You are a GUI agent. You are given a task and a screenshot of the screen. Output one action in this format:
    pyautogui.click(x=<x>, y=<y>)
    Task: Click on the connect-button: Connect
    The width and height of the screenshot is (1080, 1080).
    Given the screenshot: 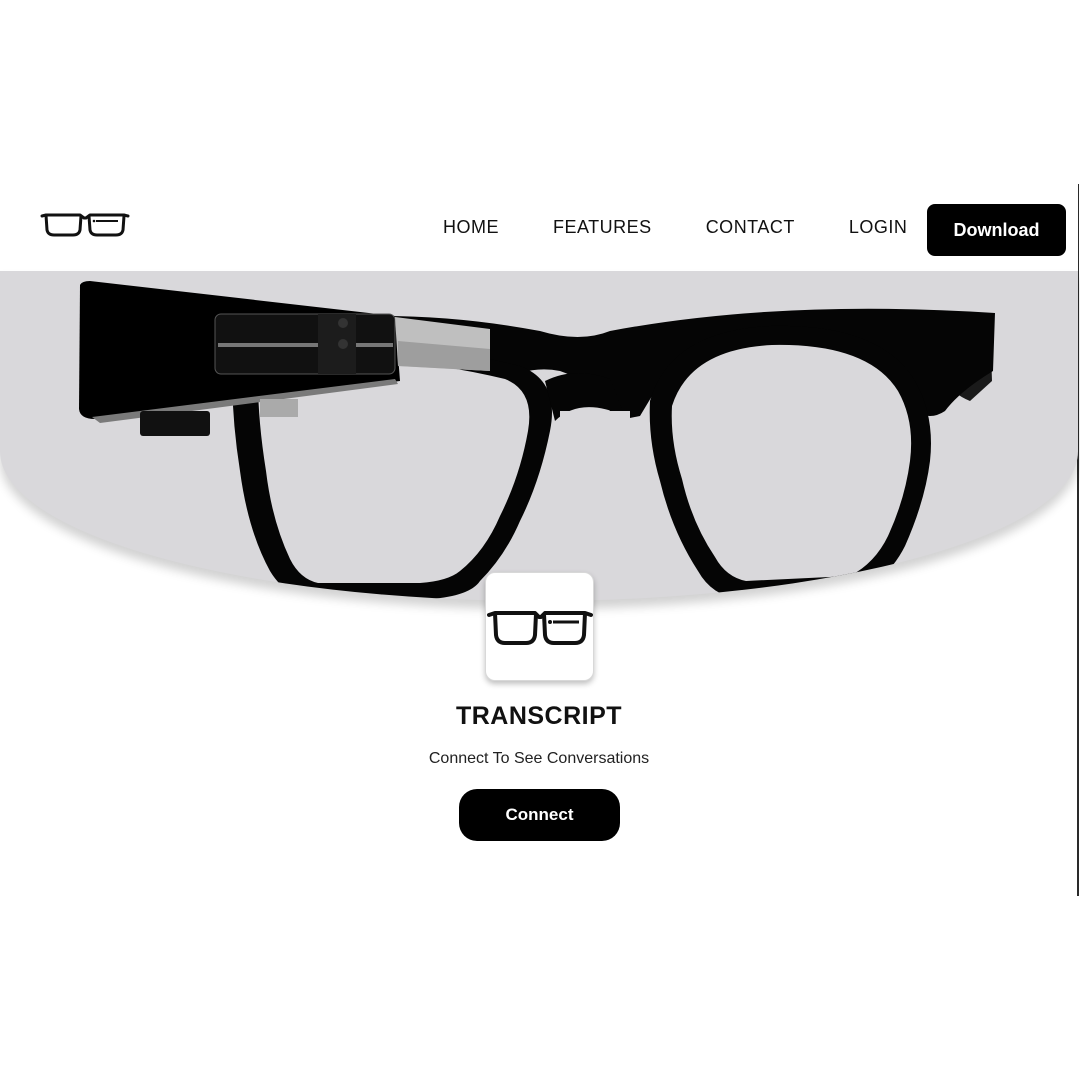 What is the action you would take?
    pyautogui.click(x=539, y=815)
    